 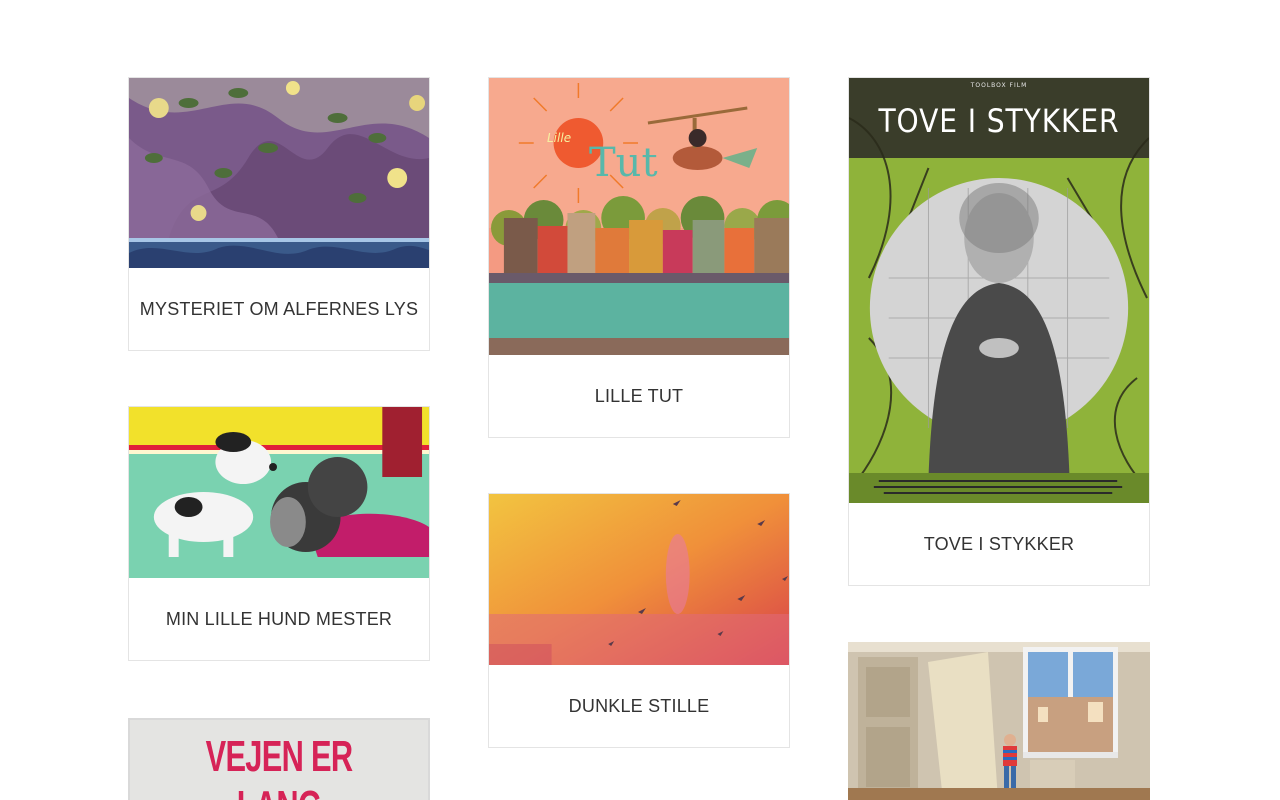 I want to click on poster-title: TOVE I STYKKER, so click(x=999, y=121).